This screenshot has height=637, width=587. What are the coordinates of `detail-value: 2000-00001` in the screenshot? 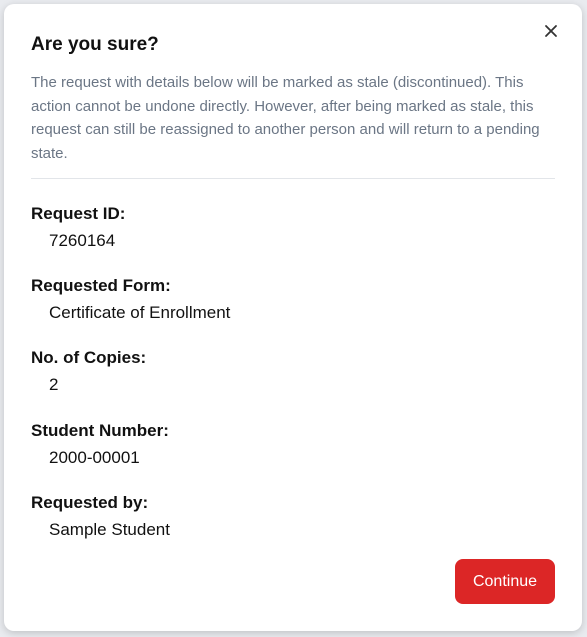 It's located at (94, 457).